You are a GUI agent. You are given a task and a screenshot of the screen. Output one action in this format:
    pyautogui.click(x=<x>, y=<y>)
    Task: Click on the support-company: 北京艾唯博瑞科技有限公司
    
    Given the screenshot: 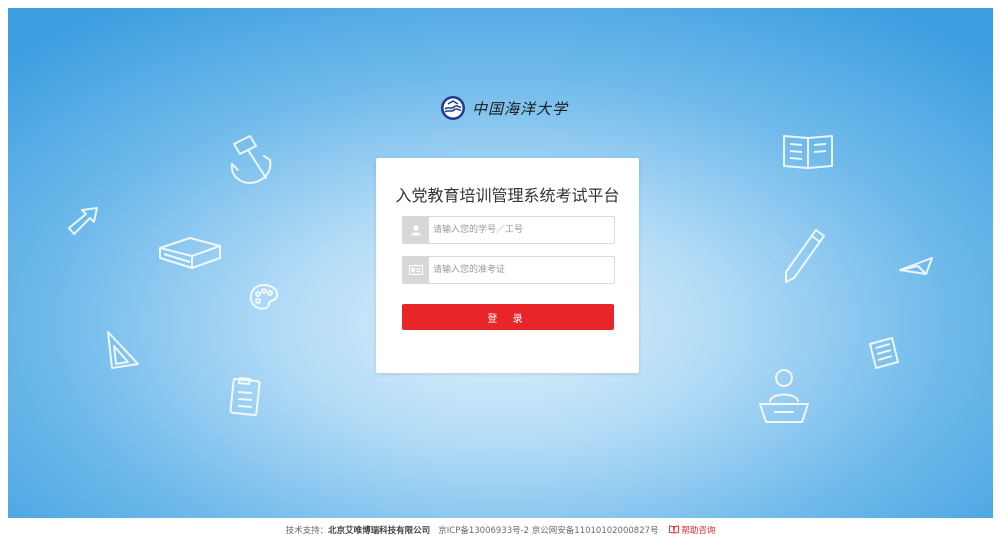 What is the action you would take?
    pyautogui.click(x=379, y=531)
    